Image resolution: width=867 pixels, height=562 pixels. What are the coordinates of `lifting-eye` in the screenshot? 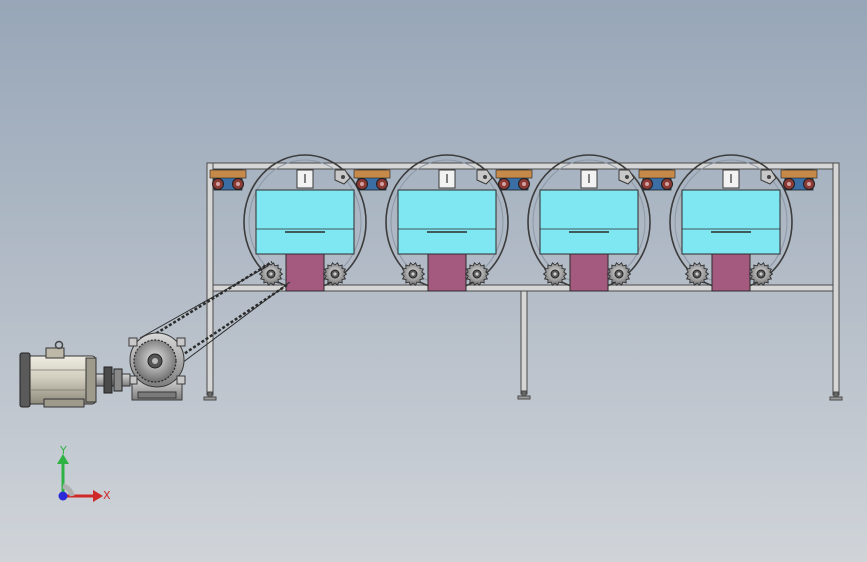 It's located at (59, 345).